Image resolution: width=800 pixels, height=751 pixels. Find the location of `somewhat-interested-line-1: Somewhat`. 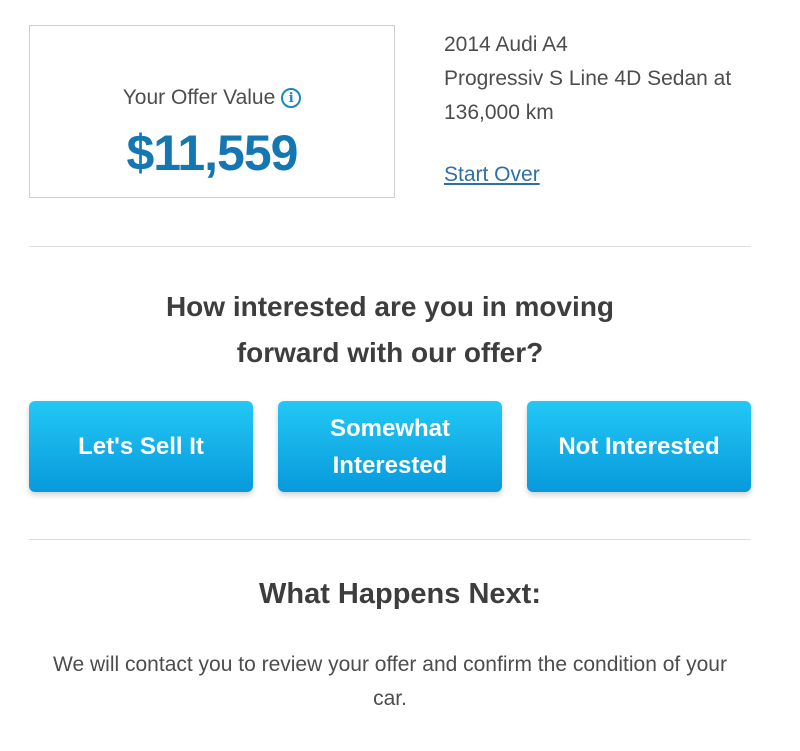

somewhat-interested-line-1: Somewhat is located at coordinates (390, 428).